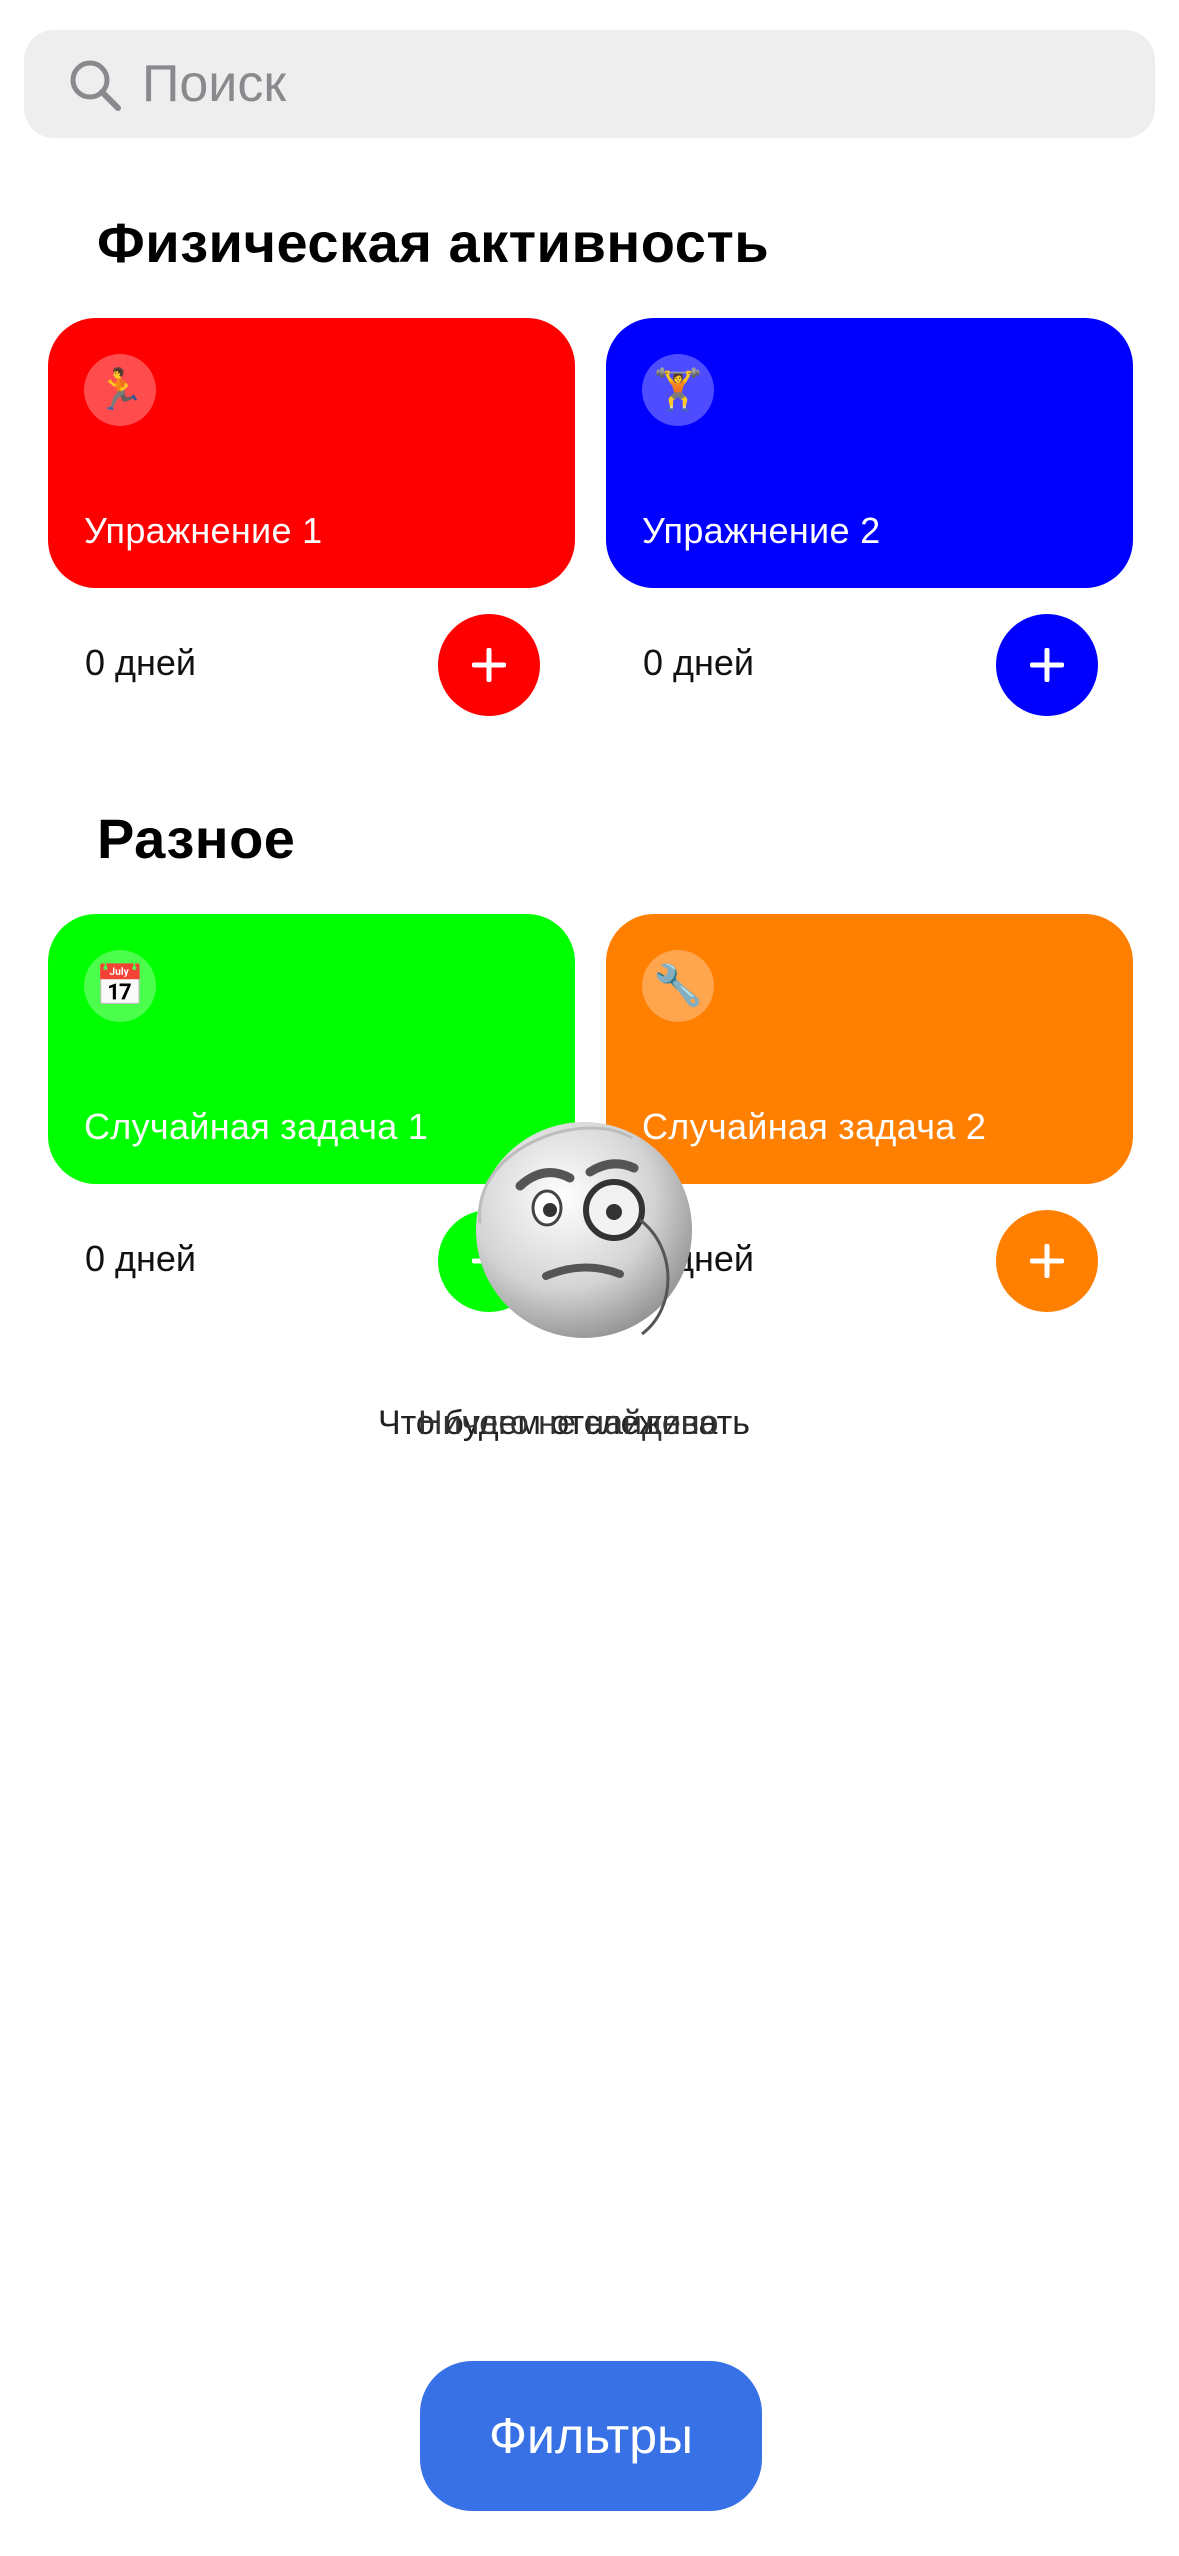 This screenshot has height=2556, width=1179. What do you see at coordinates (120, 390) in the screenshot?
I see `runner-icon: 🏃` at bounding box center [120, 390].